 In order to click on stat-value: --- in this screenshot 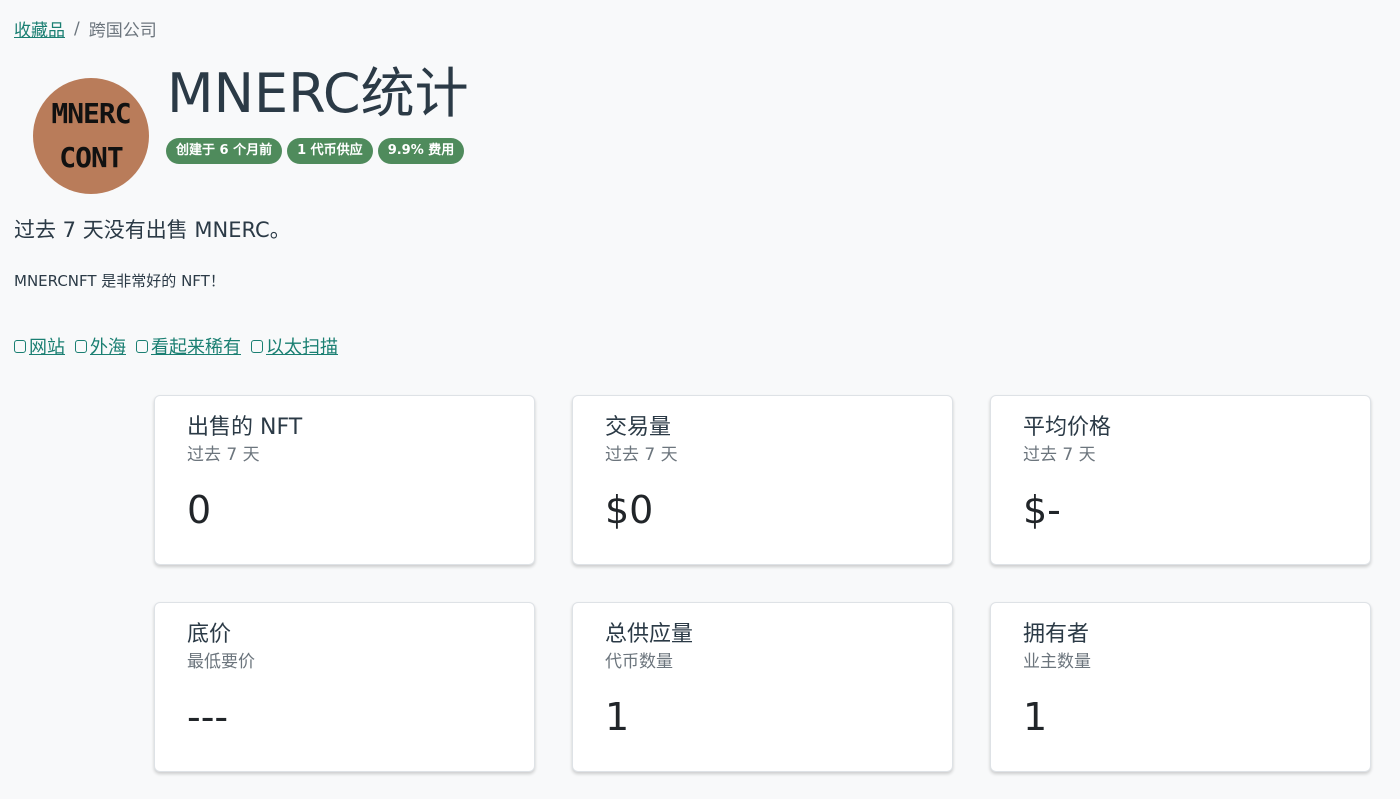, I will do `click(208, 717)`.